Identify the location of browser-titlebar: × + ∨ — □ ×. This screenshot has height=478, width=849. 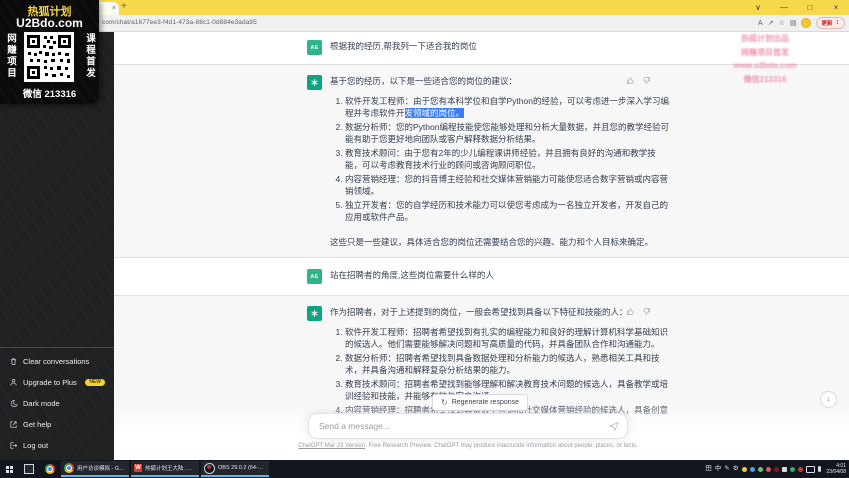
(424, 7).